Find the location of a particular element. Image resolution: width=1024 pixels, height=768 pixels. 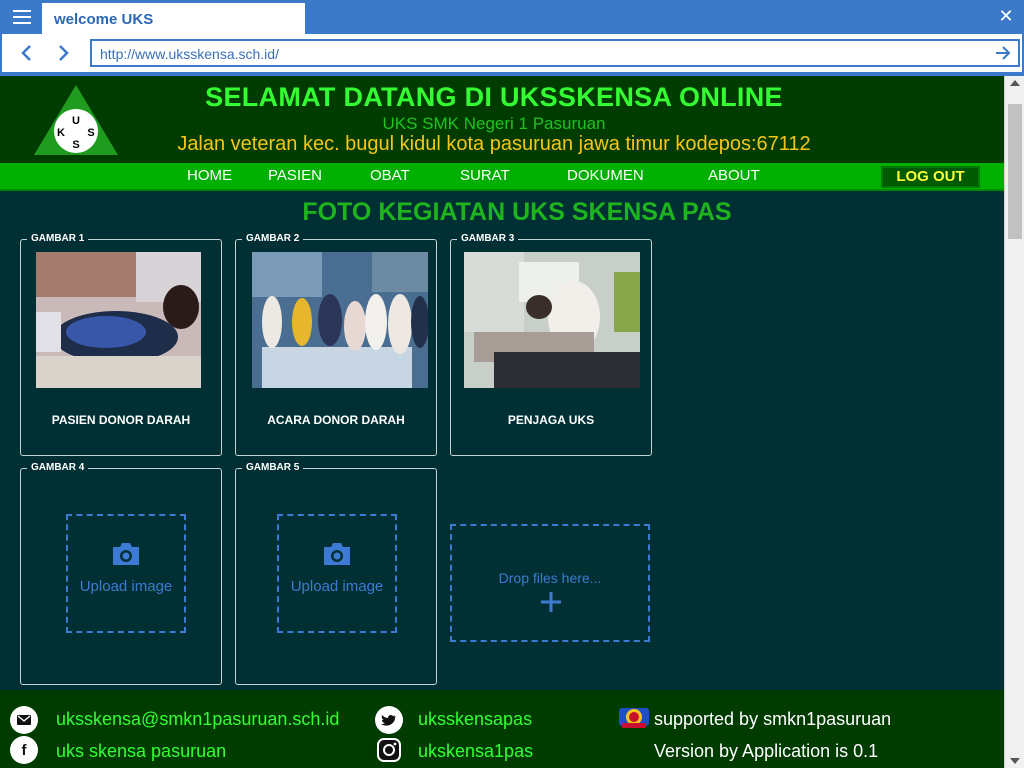

card-legend: GAMBAR 1 is located at coordinates (58, 239).